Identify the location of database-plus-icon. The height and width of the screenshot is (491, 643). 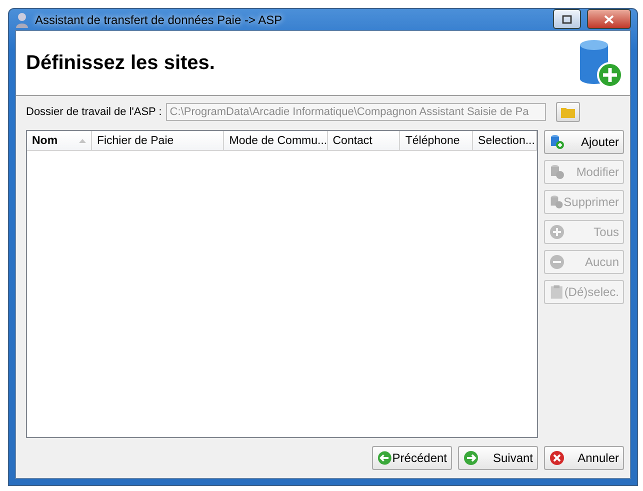
(557, 142).